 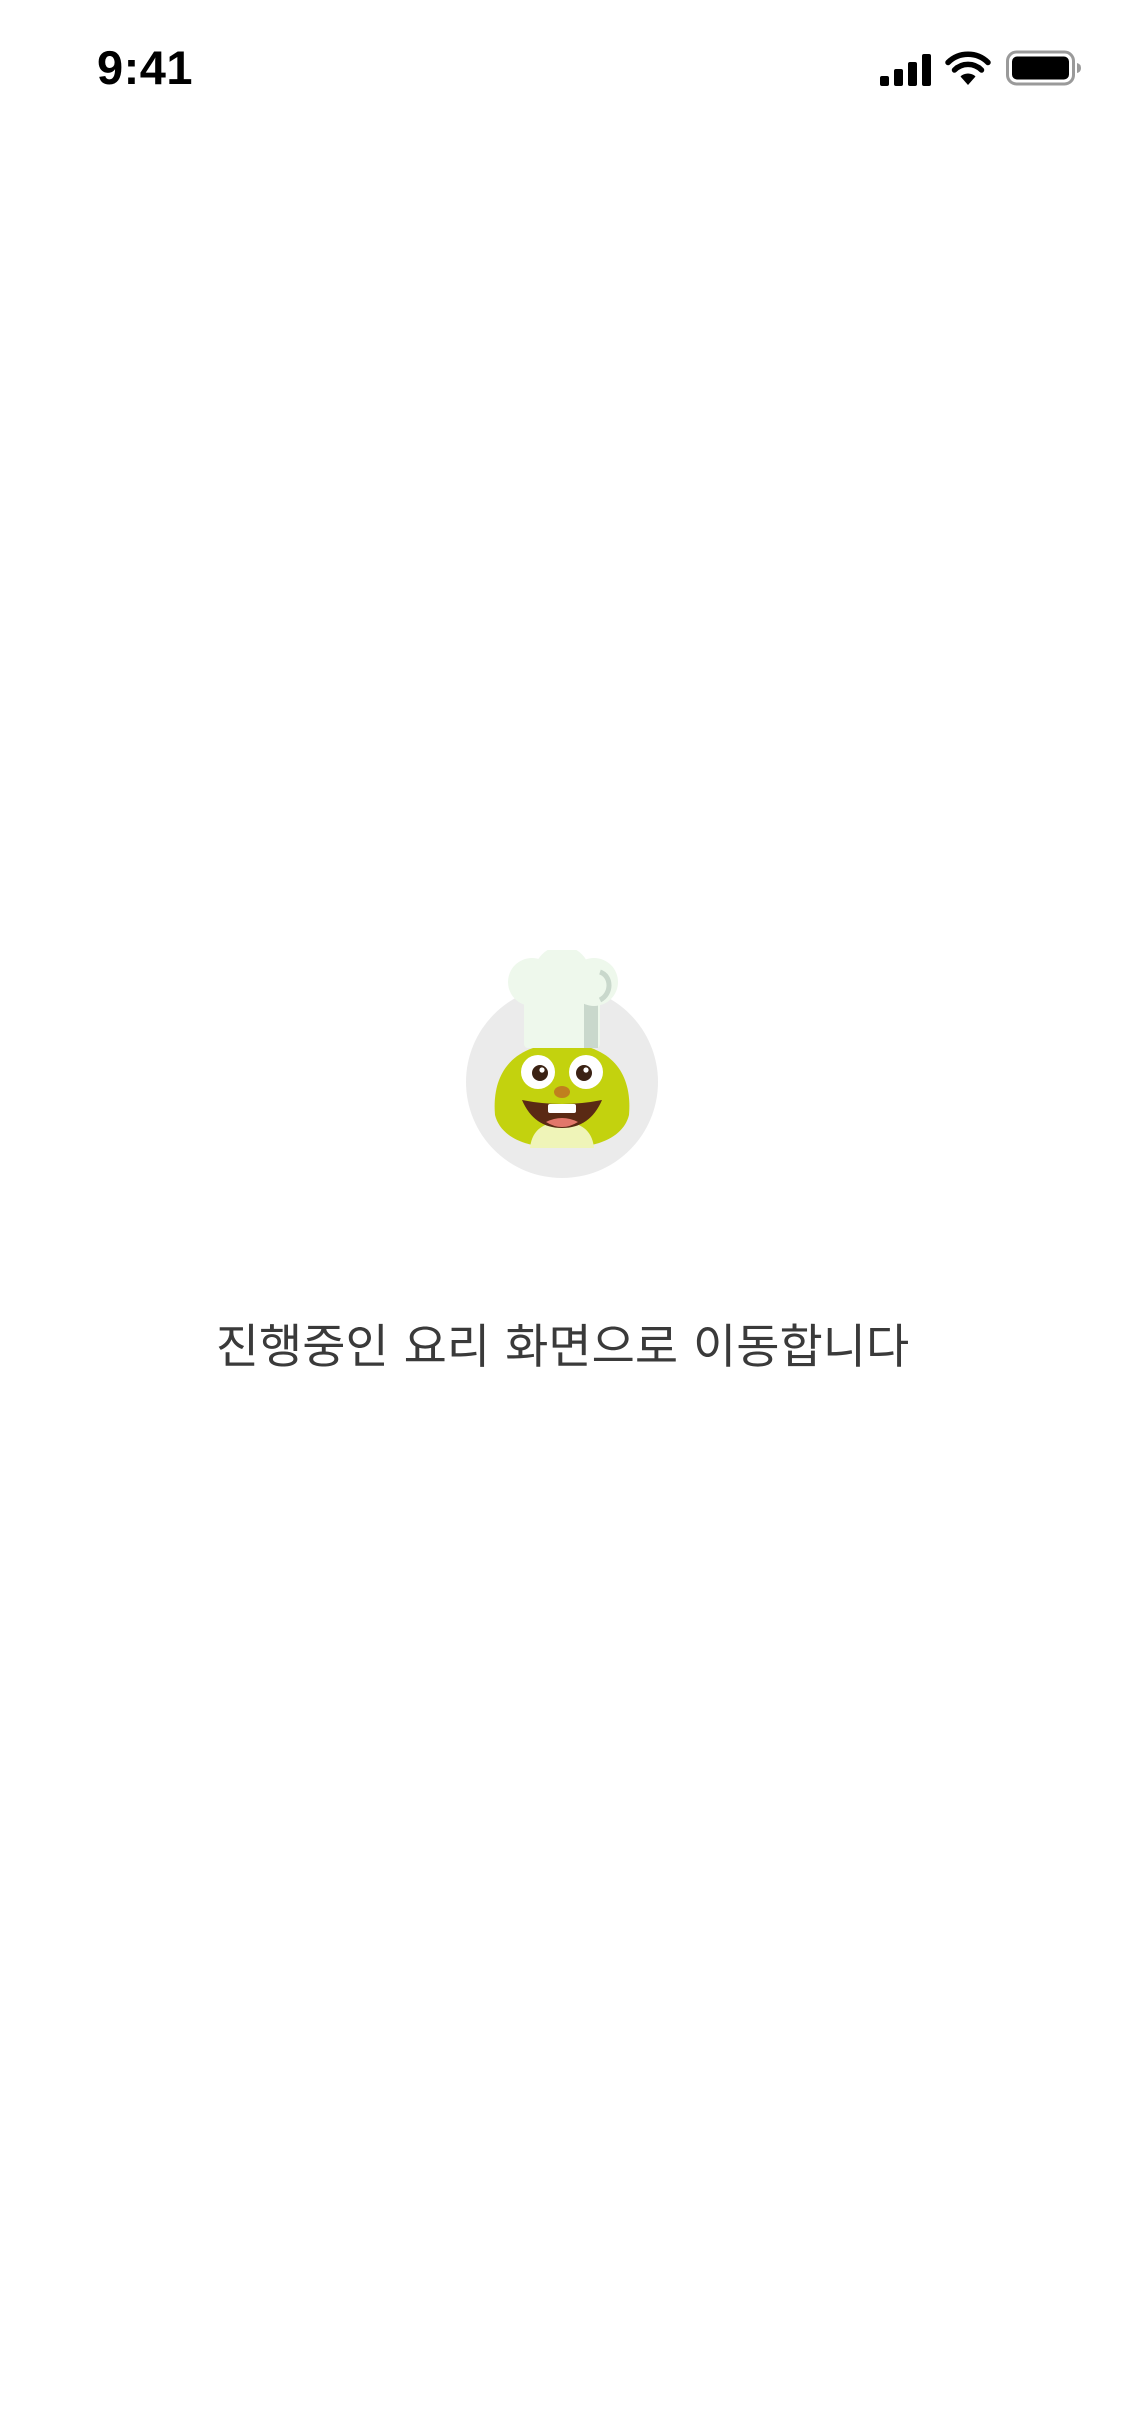 I want to click on status-time: 9:41, so click(x=145, y=67).